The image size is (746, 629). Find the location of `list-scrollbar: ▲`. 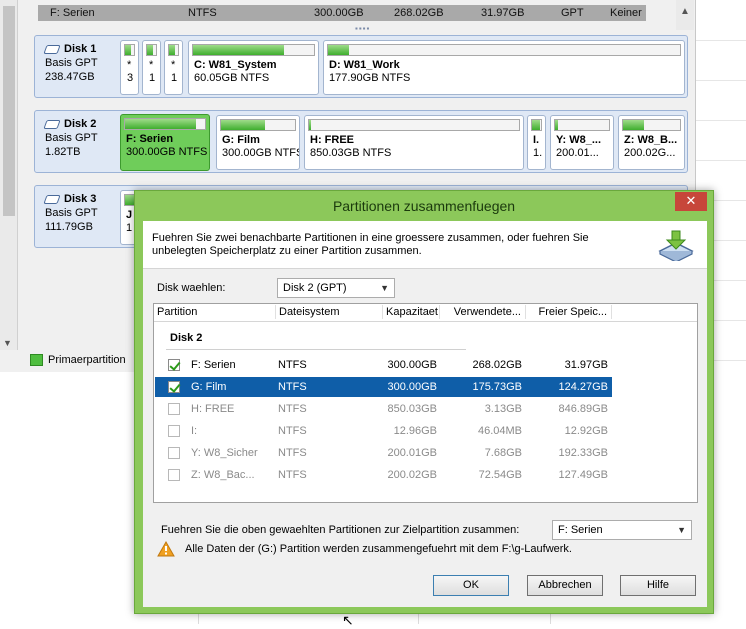

list-scrollbar: ▲ is located at coordinates (685, 15).